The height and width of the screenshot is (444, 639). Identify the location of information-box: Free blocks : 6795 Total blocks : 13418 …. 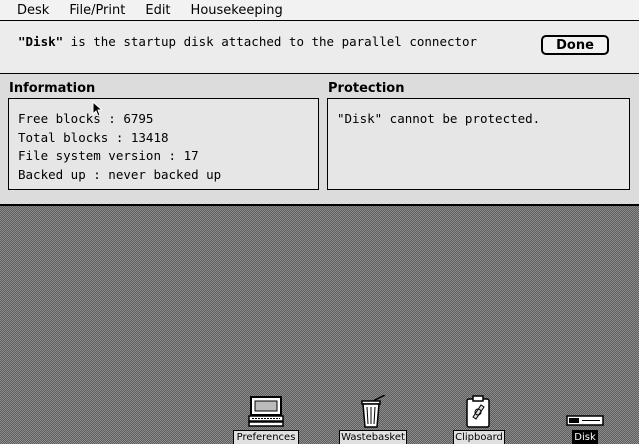
(163, 144).